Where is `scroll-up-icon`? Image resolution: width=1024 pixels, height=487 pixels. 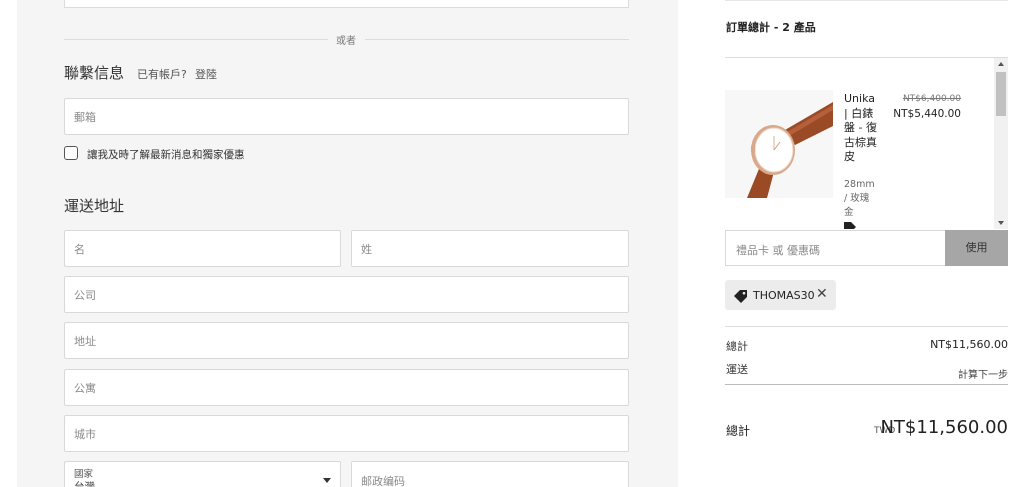
scroll-up-icon is located at coordinates (1001, 64).